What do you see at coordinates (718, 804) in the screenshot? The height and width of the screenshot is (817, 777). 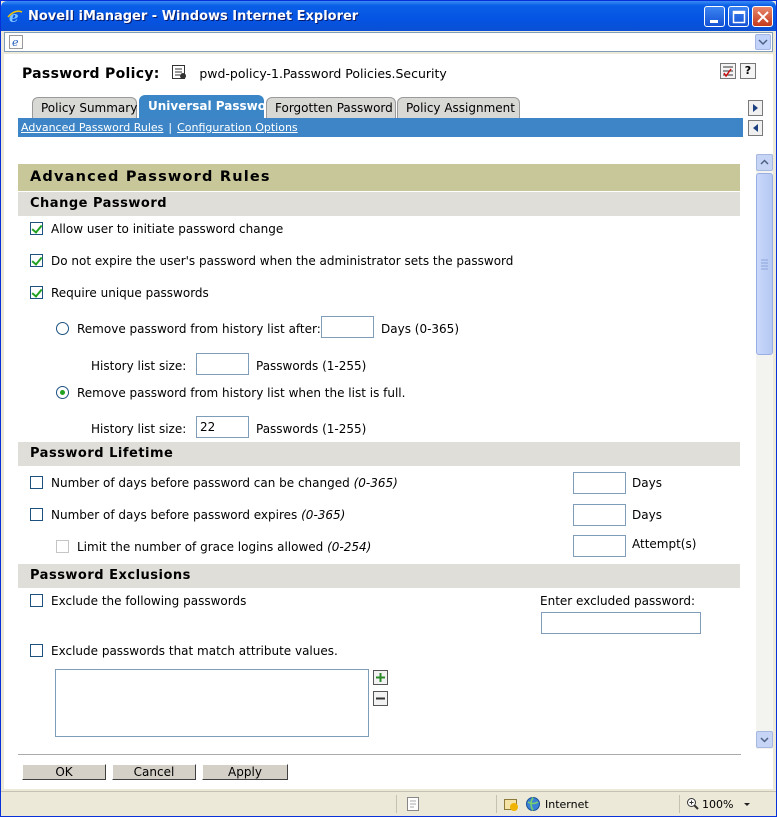 I see `zoom-level: 100%` at bounding box center [718, 804].